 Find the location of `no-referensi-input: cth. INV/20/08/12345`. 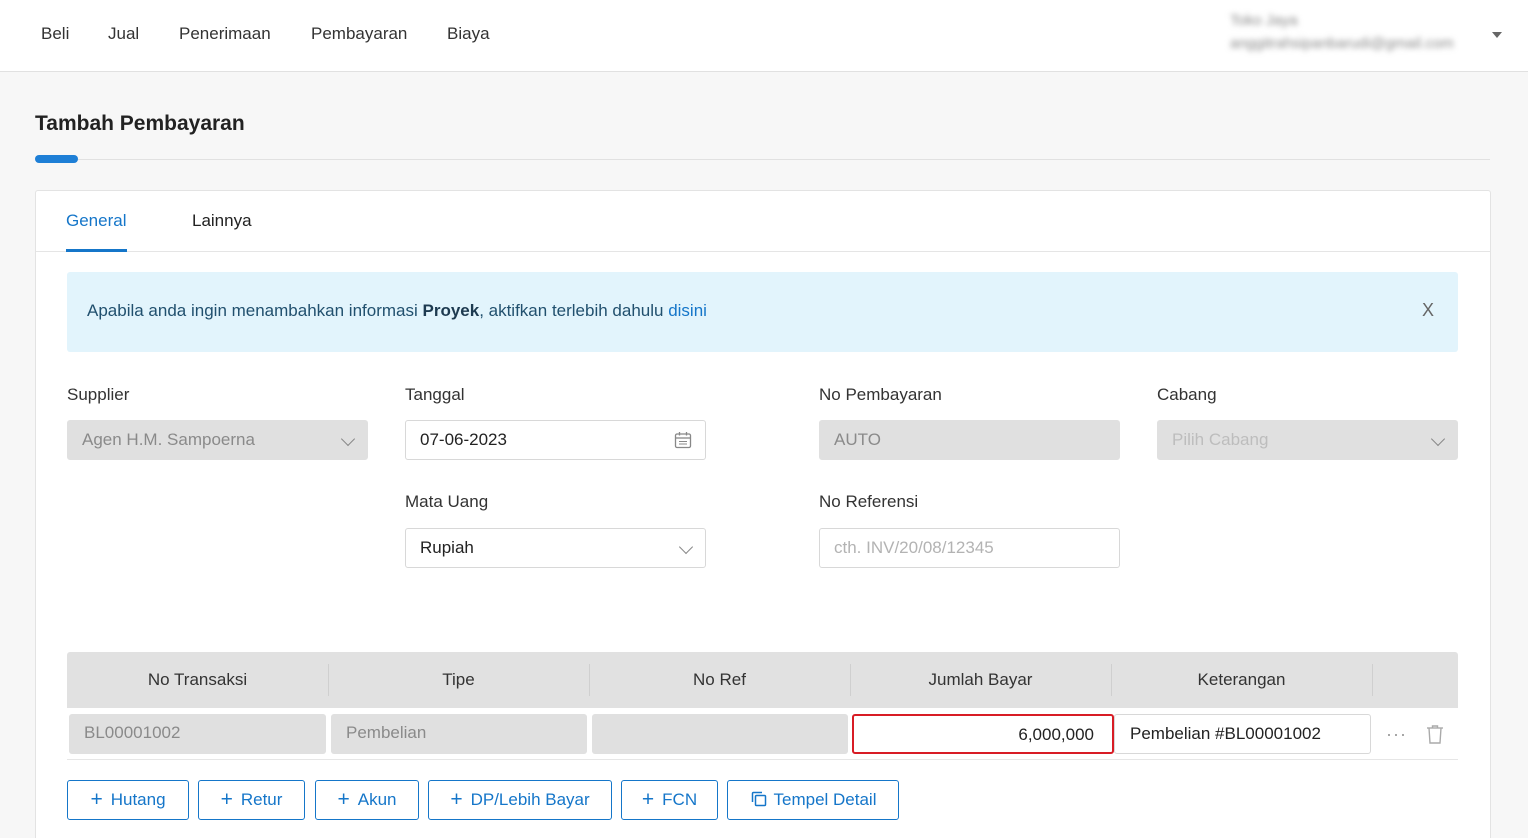

no-referensi-input: cth. INV/20/08/12345 is located at coordinates (969, 548).